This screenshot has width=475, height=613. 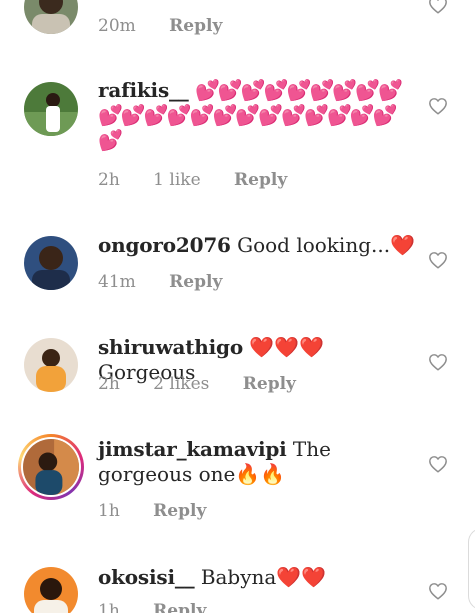 What do you see at coordinates (117, 26) in the screenshot?
I see `comment-time: 20m` at bounding box center [117, 26].